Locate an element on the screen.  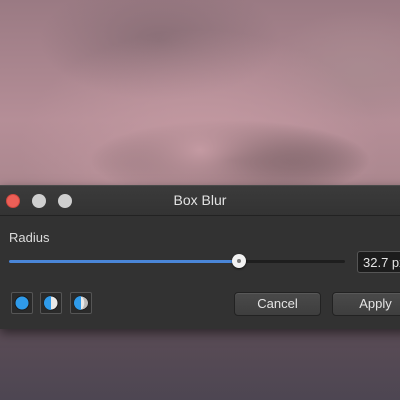
full-circle-icon is located at coordinates (22, 303).